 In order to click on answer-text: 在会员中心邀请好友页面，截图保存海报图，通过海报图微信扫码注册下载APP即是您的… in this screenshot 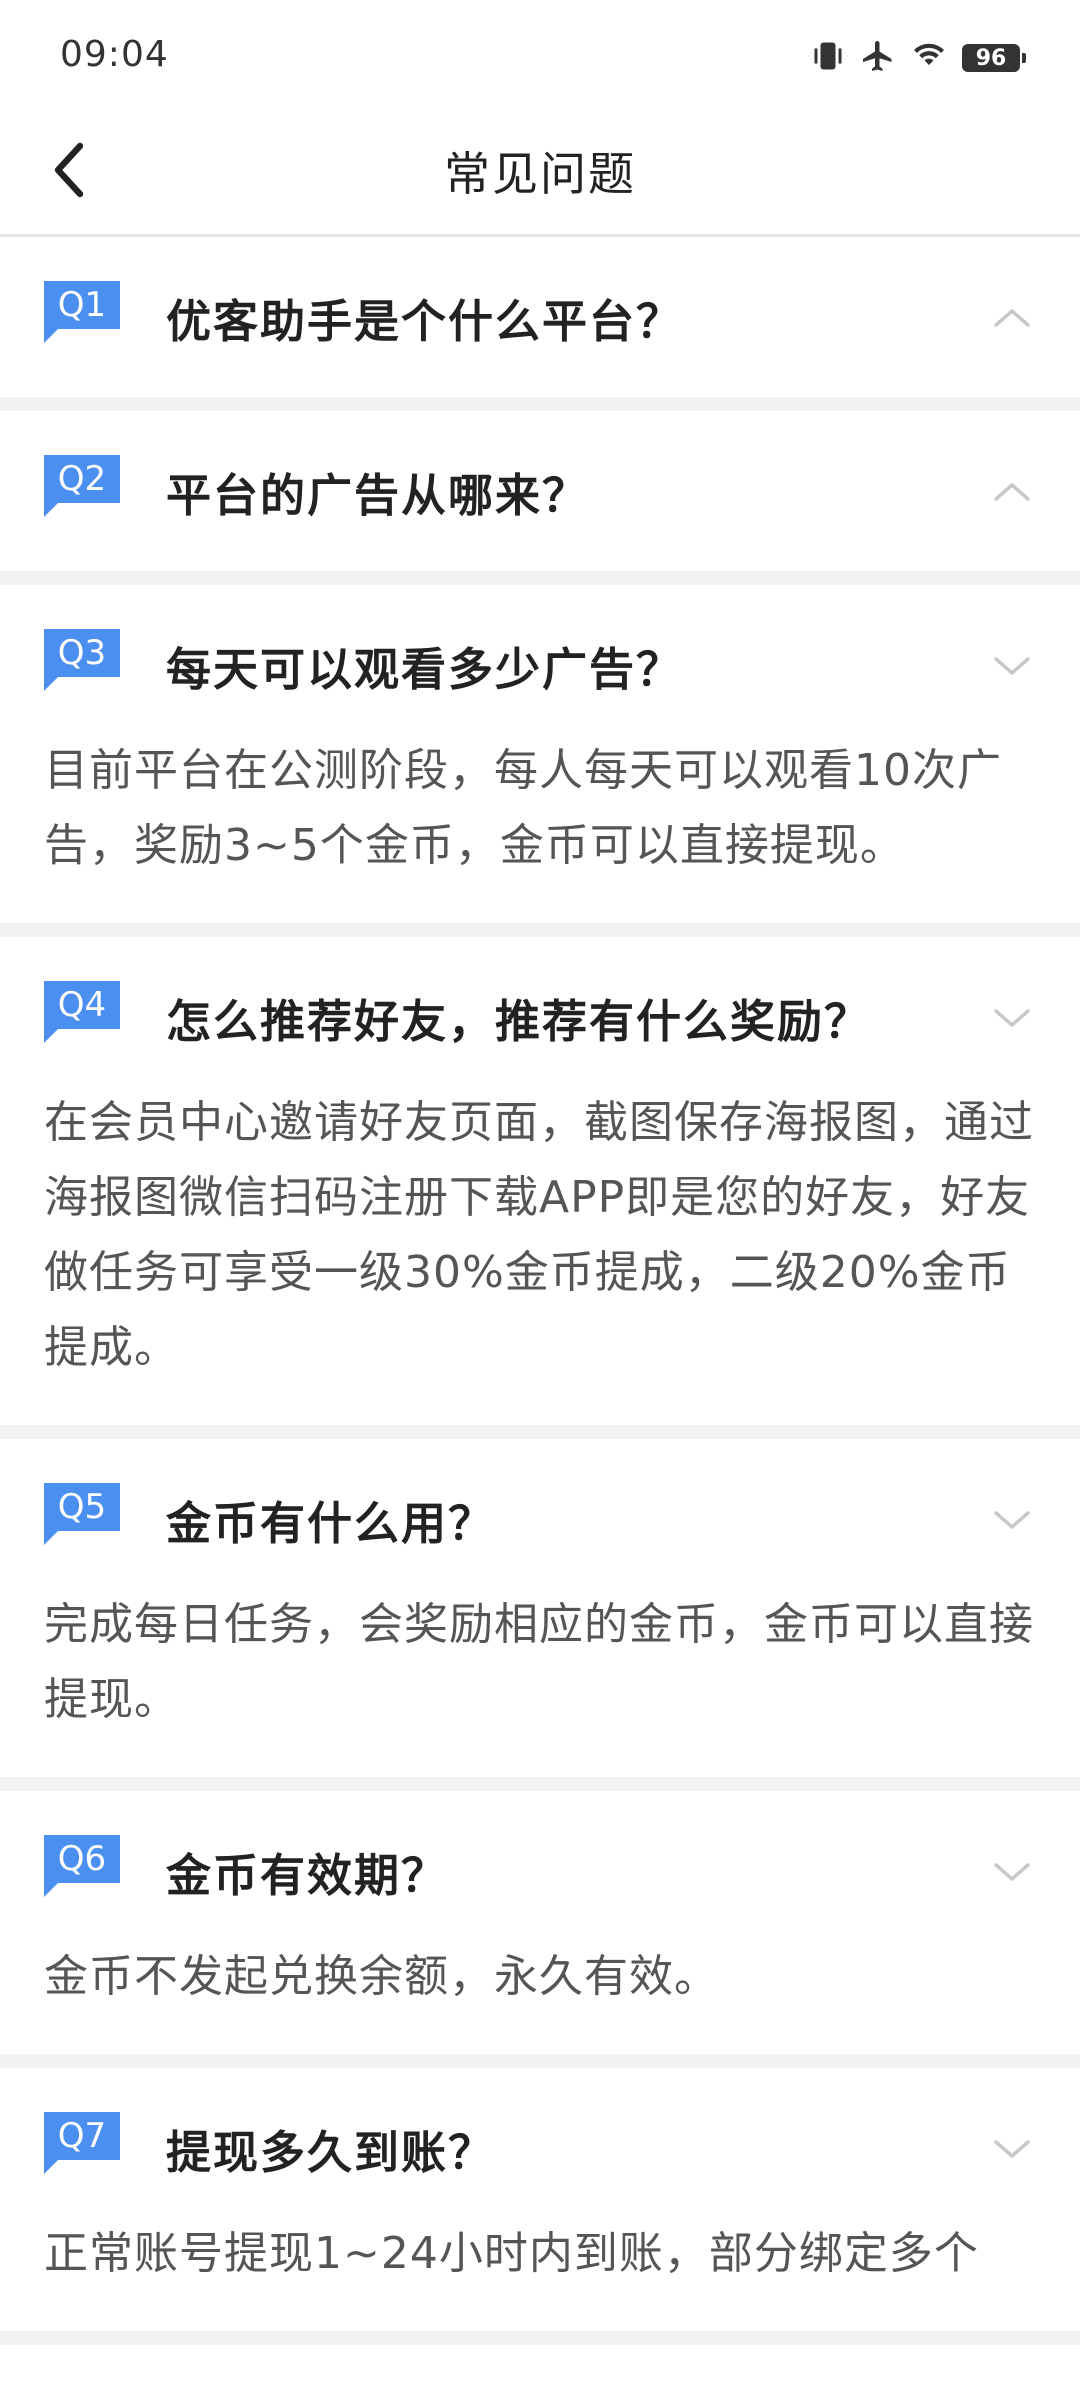, I will do `click(539, 1235)`.